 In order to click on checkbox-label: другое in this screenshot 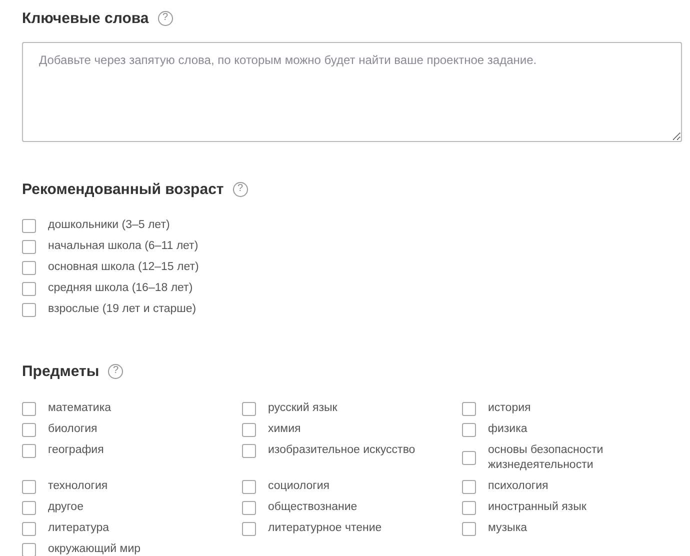, I will do `click(66, 507)`.